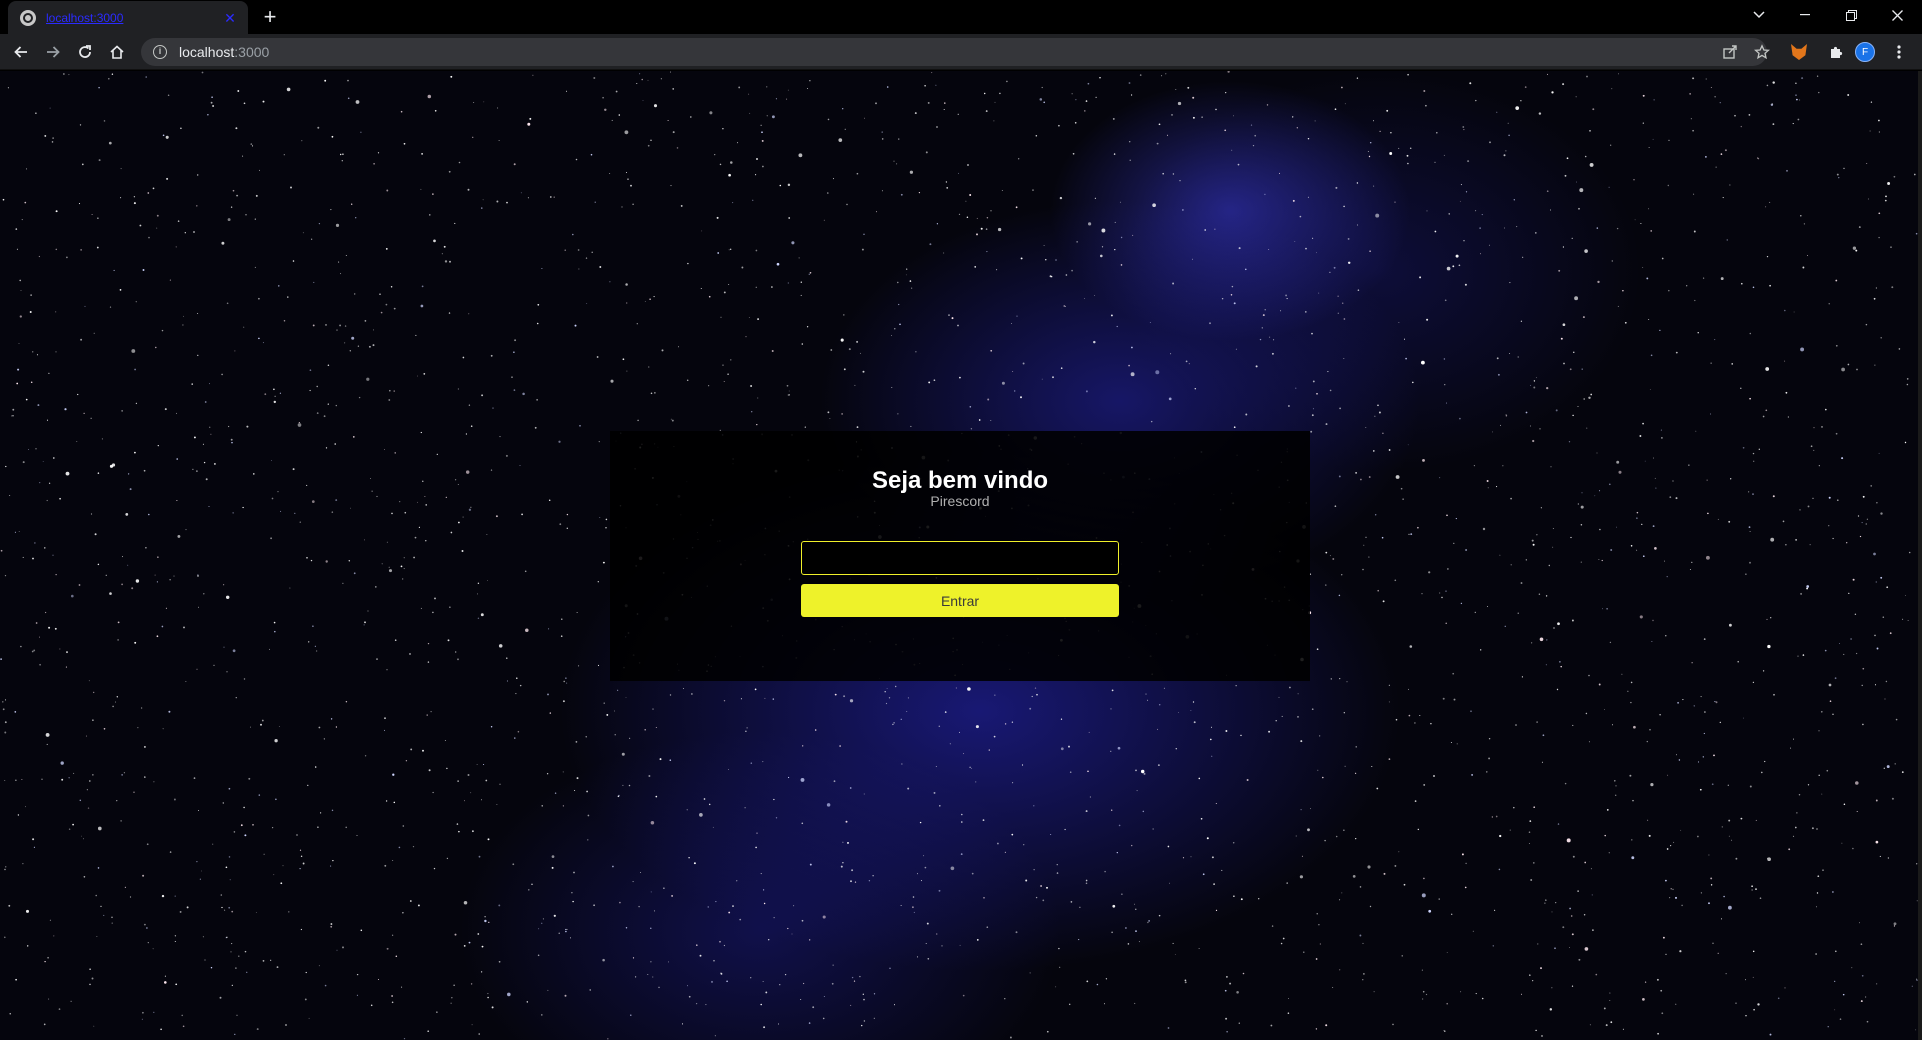  What do you see at coordinates (1799, 52) in the screenshot?
I see `metamask-fox-icon` at bounding box center [1799, 52].